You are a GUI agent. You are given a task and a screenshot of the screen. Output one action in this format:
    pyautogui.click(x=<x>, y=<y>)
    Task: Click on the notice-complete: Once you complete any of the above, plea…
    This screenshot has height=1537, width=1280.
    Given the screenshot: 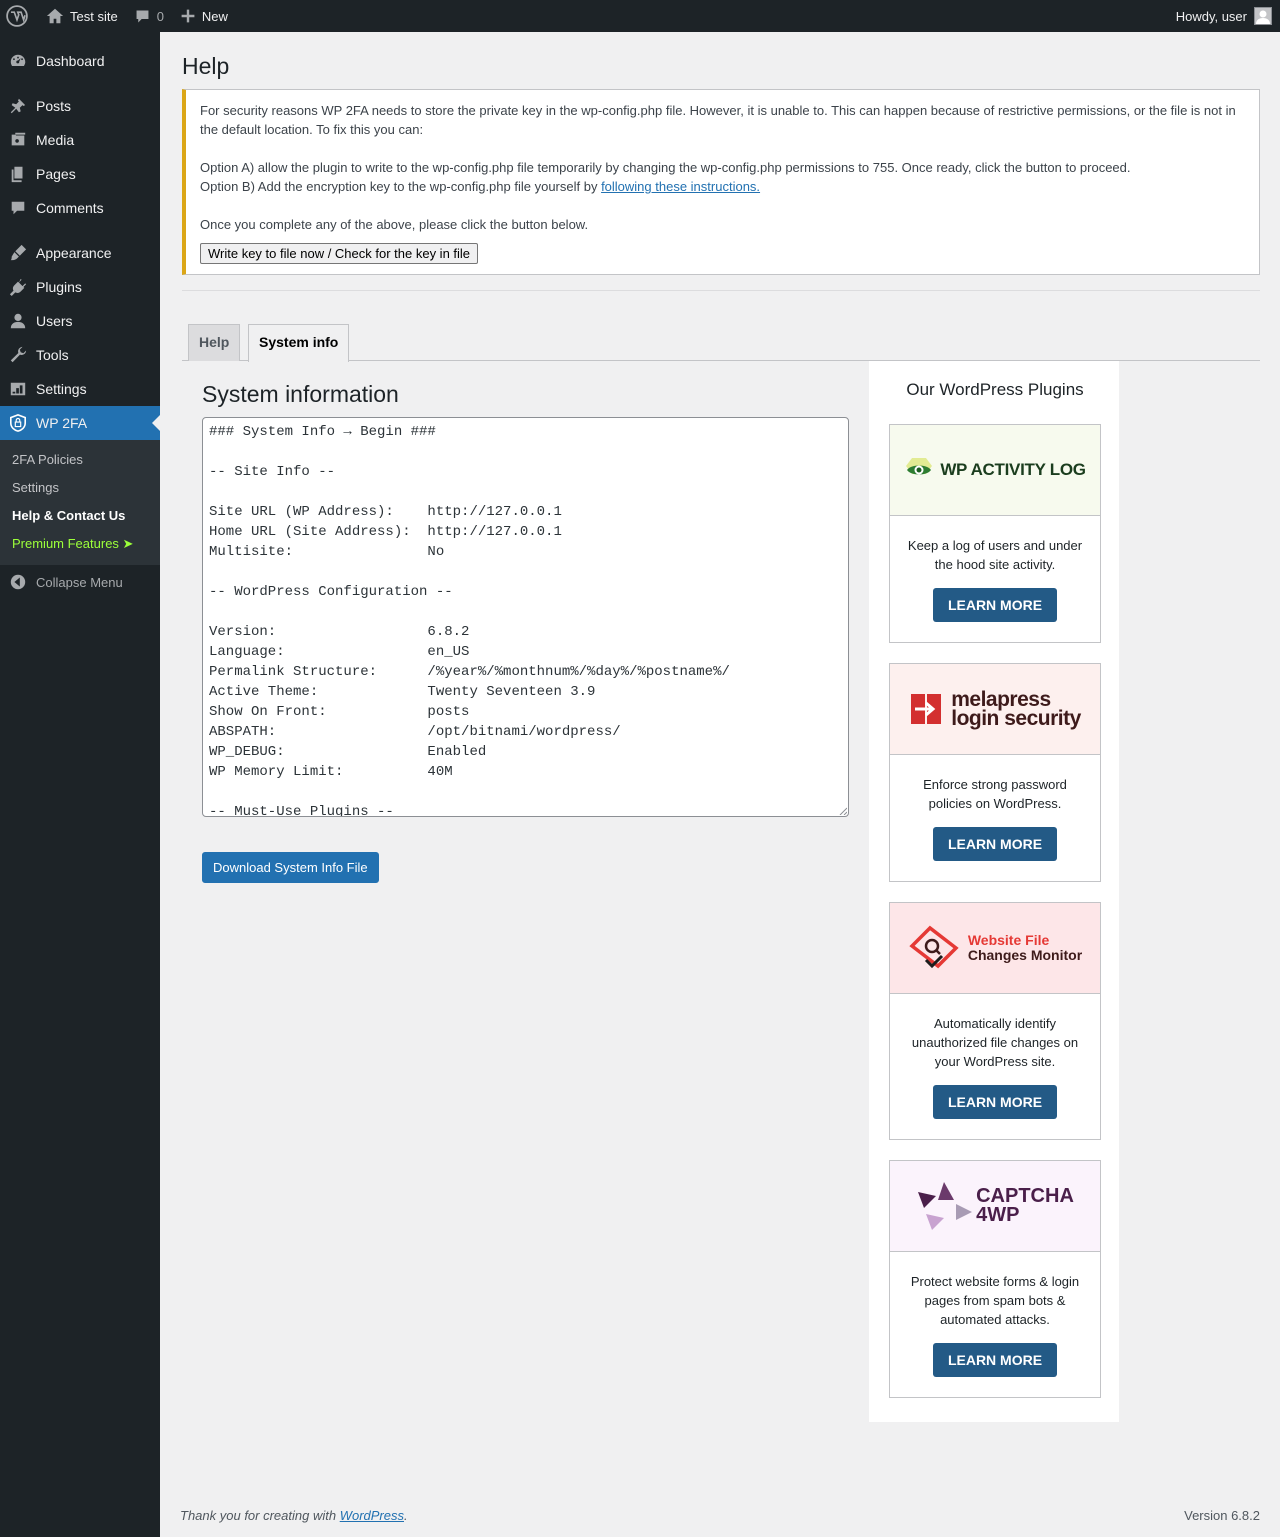 What is the action you would take?
    pyautogui.click(x=394, y=224)
    